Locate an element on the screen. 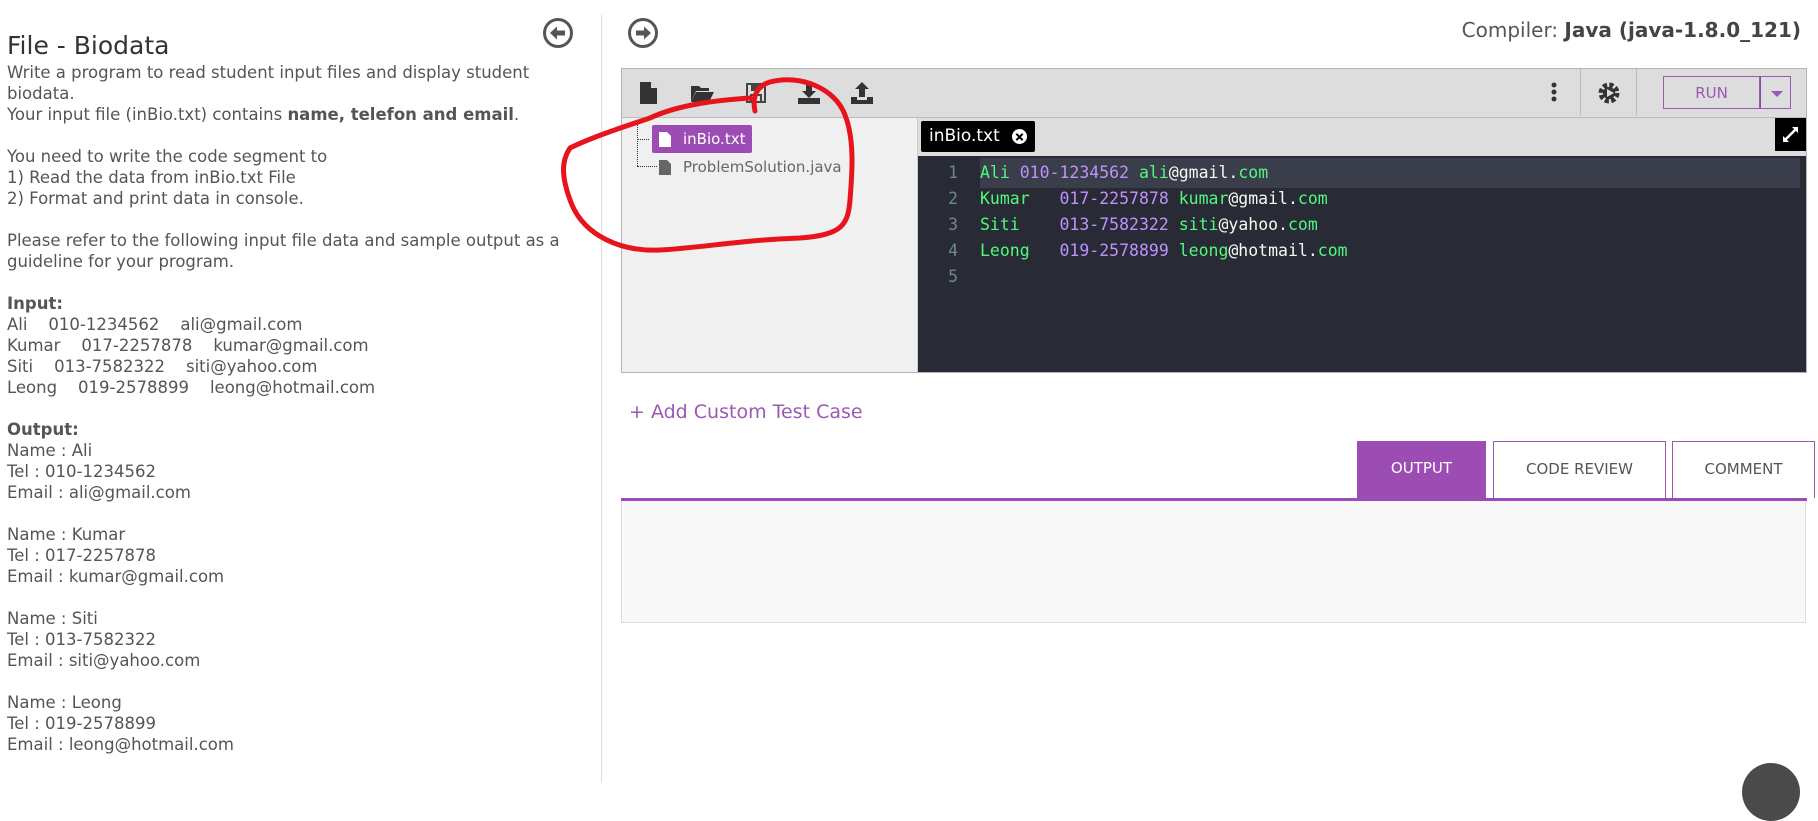  description-text: Name : Leong is located at coordinates (64, 702).